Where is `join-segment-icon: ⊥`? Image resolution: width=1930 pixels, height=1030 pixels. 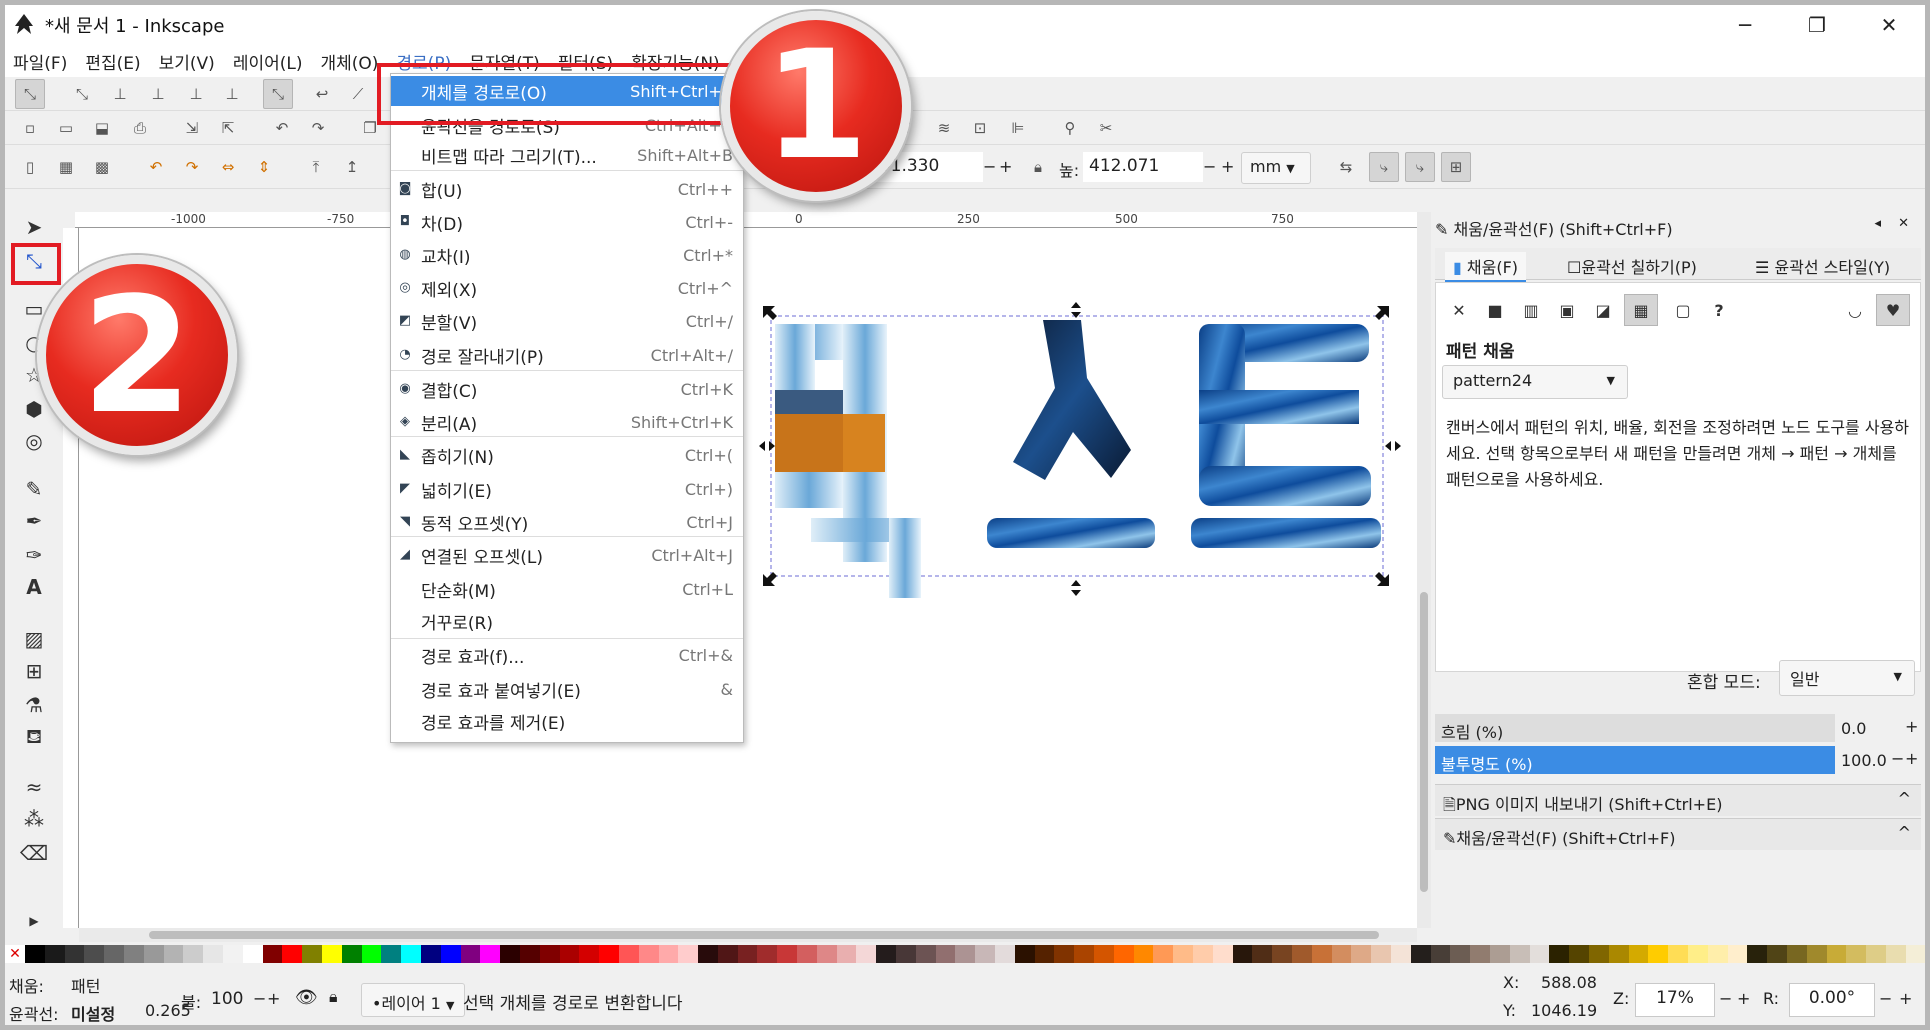
join-segment-icon: ⊥ is located at coordinates (232, 94).